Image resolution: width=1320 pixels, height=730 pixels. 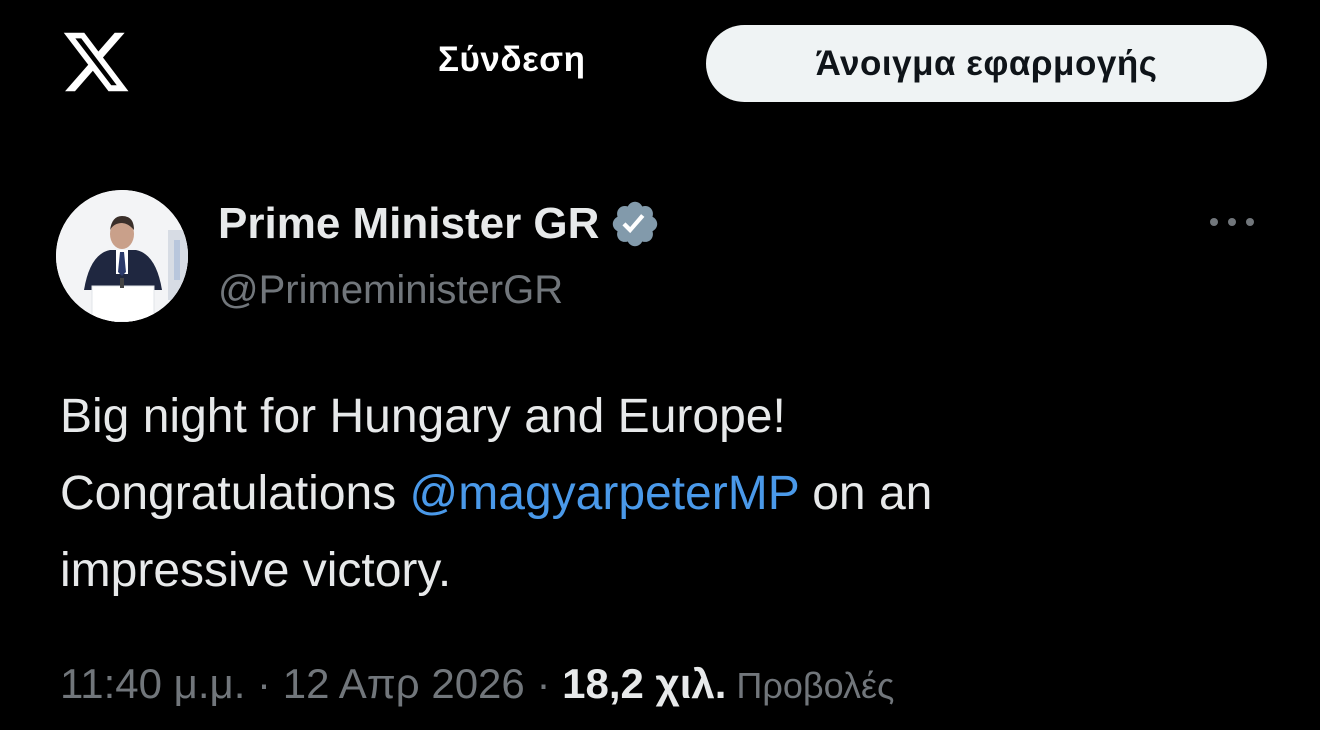 I want to click on more-options-icon, so click(x=1232, y=222).